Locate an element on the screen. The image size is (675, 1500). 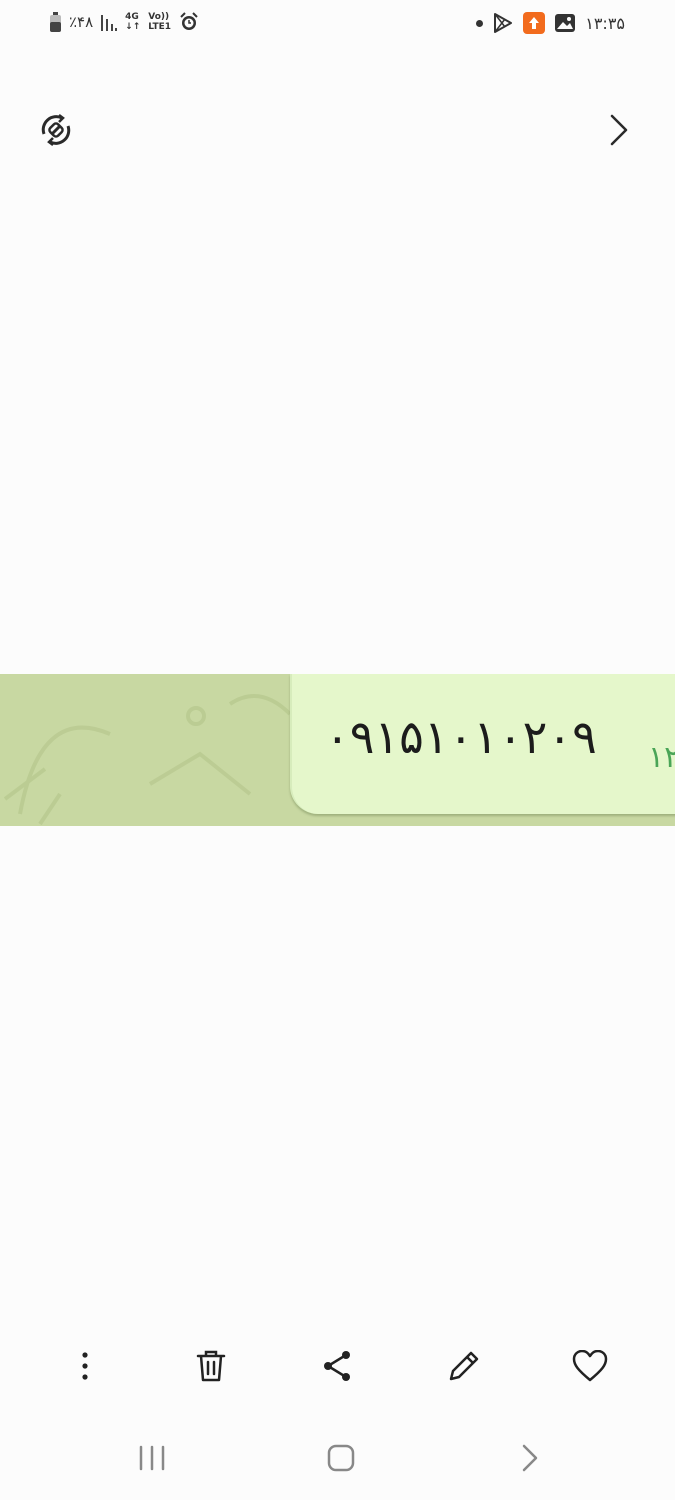
rotate-button is located at coordinates (56, 130).